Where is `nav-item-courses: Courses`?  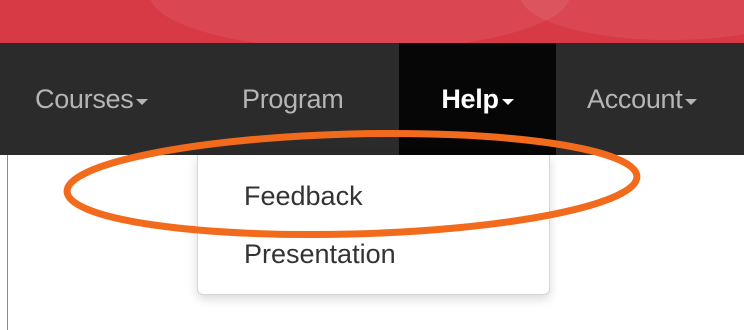
nav-item-courses: Courses is located at coordinates (92, 99).